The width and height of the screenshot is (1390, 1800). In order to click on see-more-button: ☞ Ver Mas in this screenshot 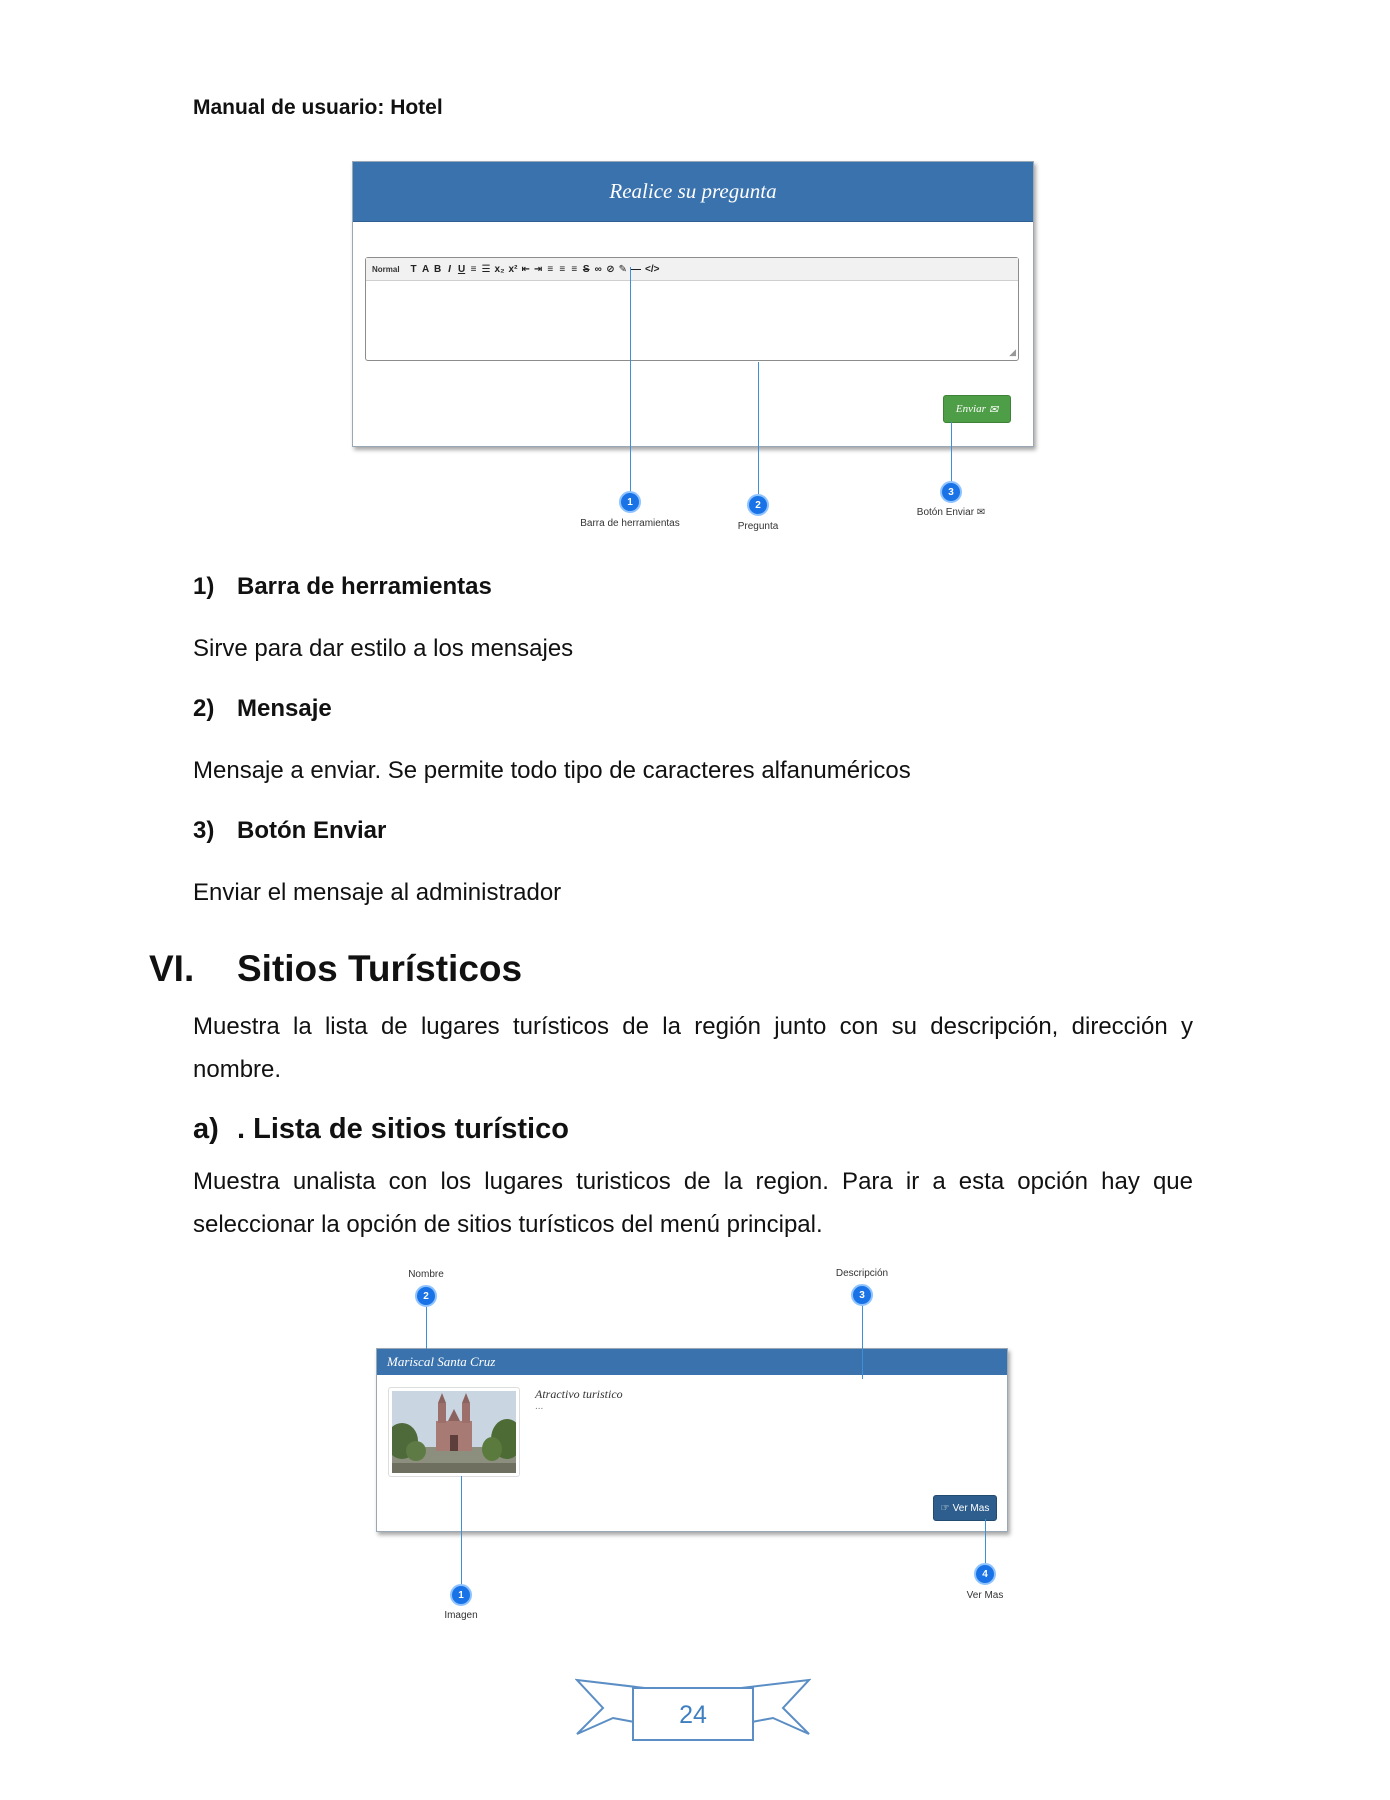, I will do `click(965, 1508)`.